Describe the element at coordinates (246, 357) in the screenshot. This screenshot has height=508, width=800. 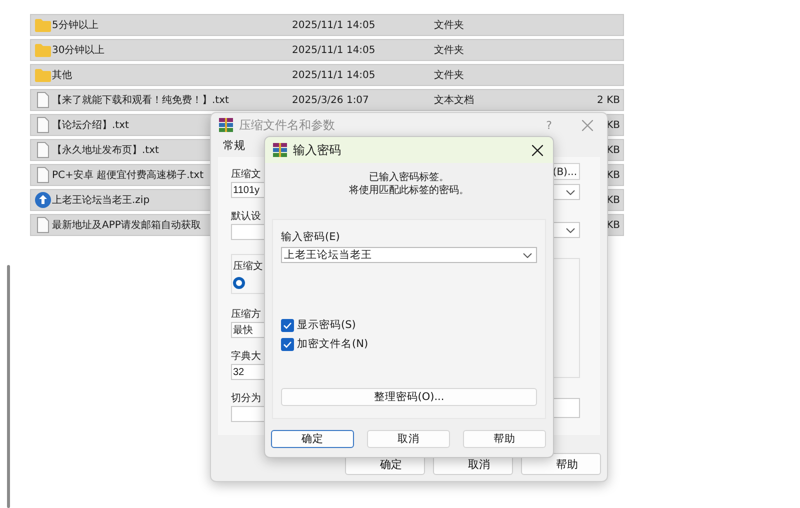
I see `field-label: 字典大` at that location.